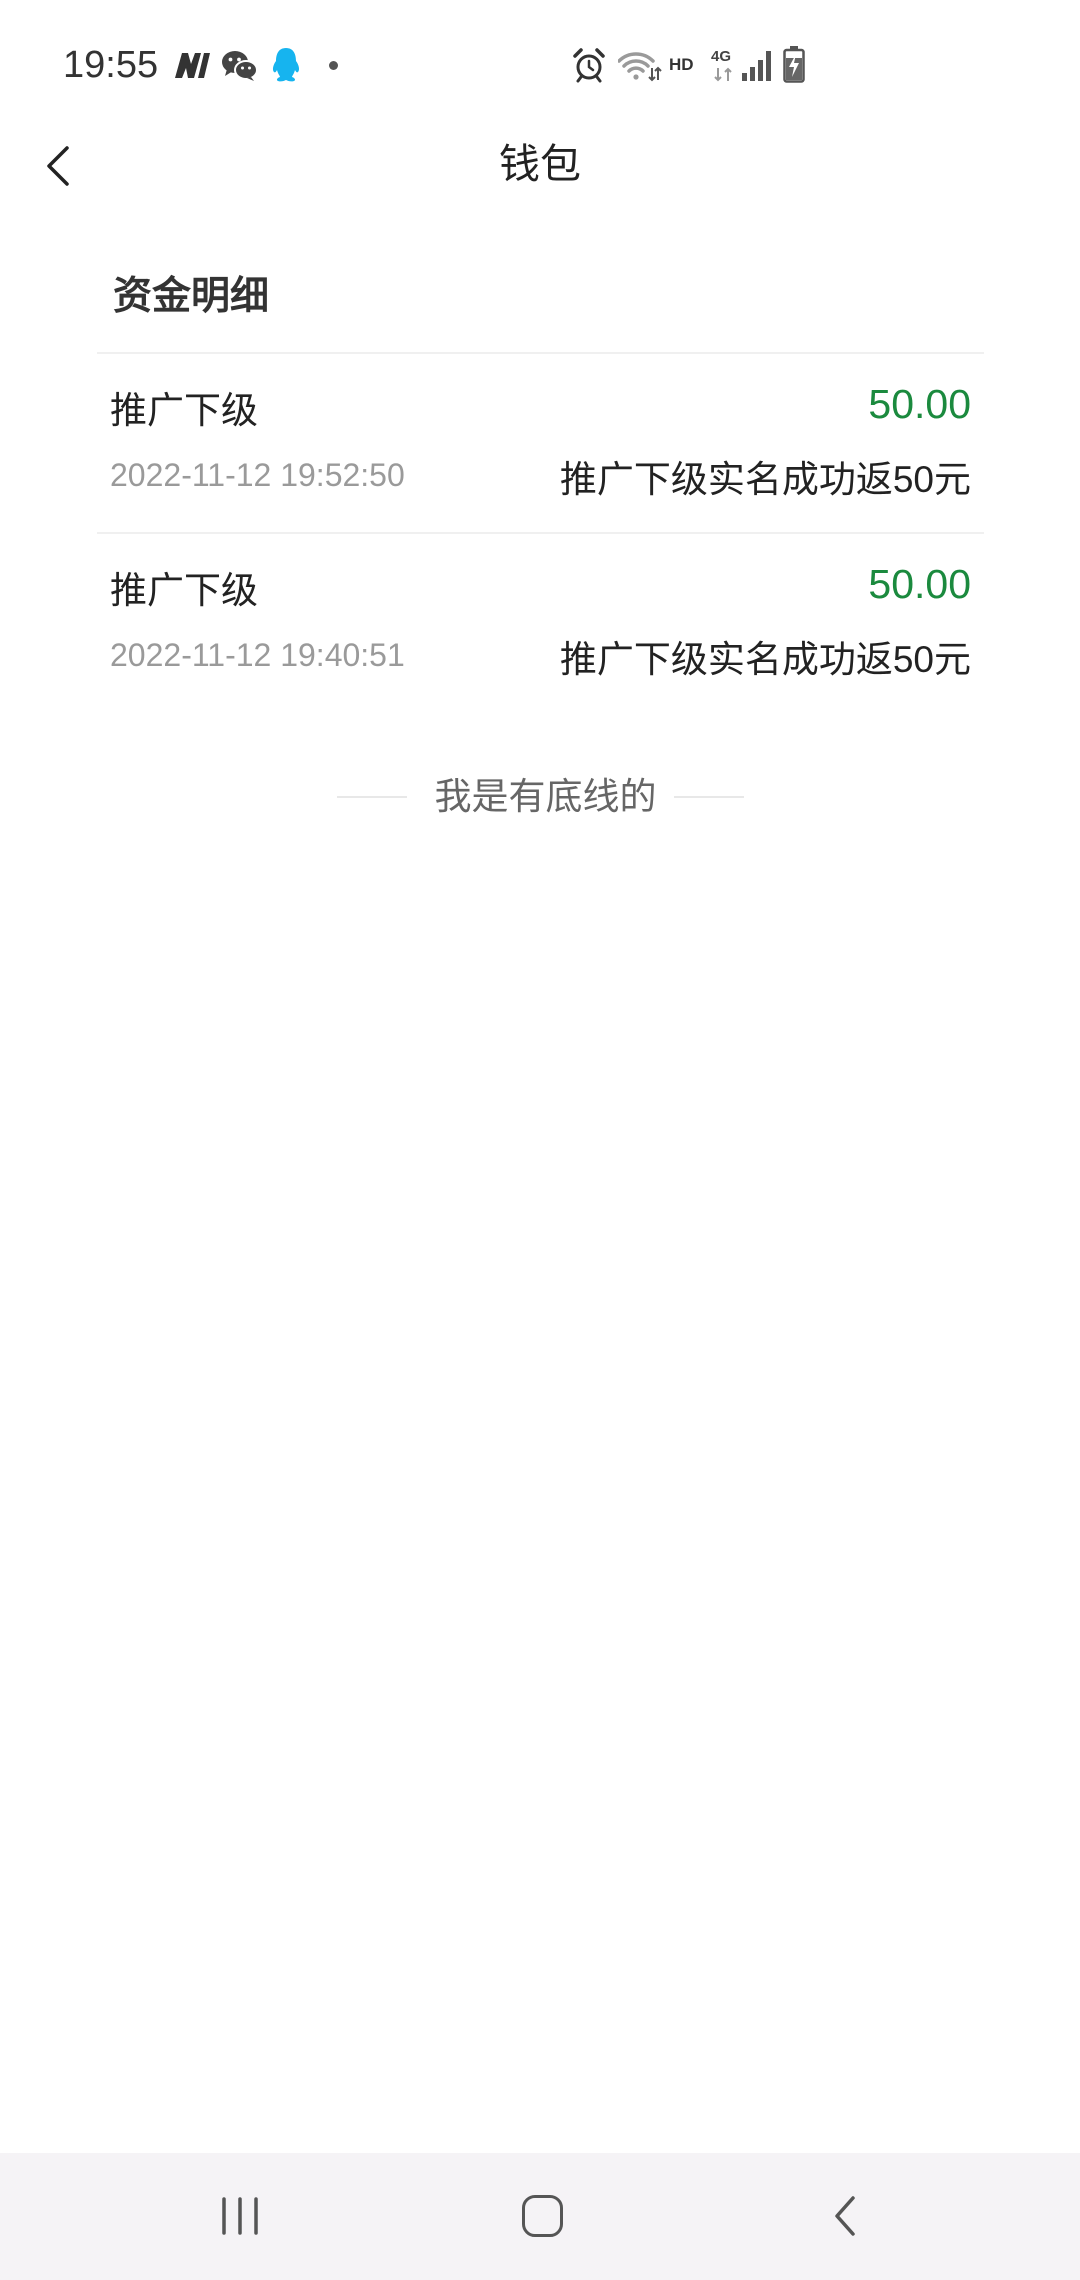 The height and width of the screenshot is (2280, 1080). What do you see at coordinates (545, 796) in the screenshot?
I see `end-of-list-text: 我是有底线的` at bounding box center [545, 796].